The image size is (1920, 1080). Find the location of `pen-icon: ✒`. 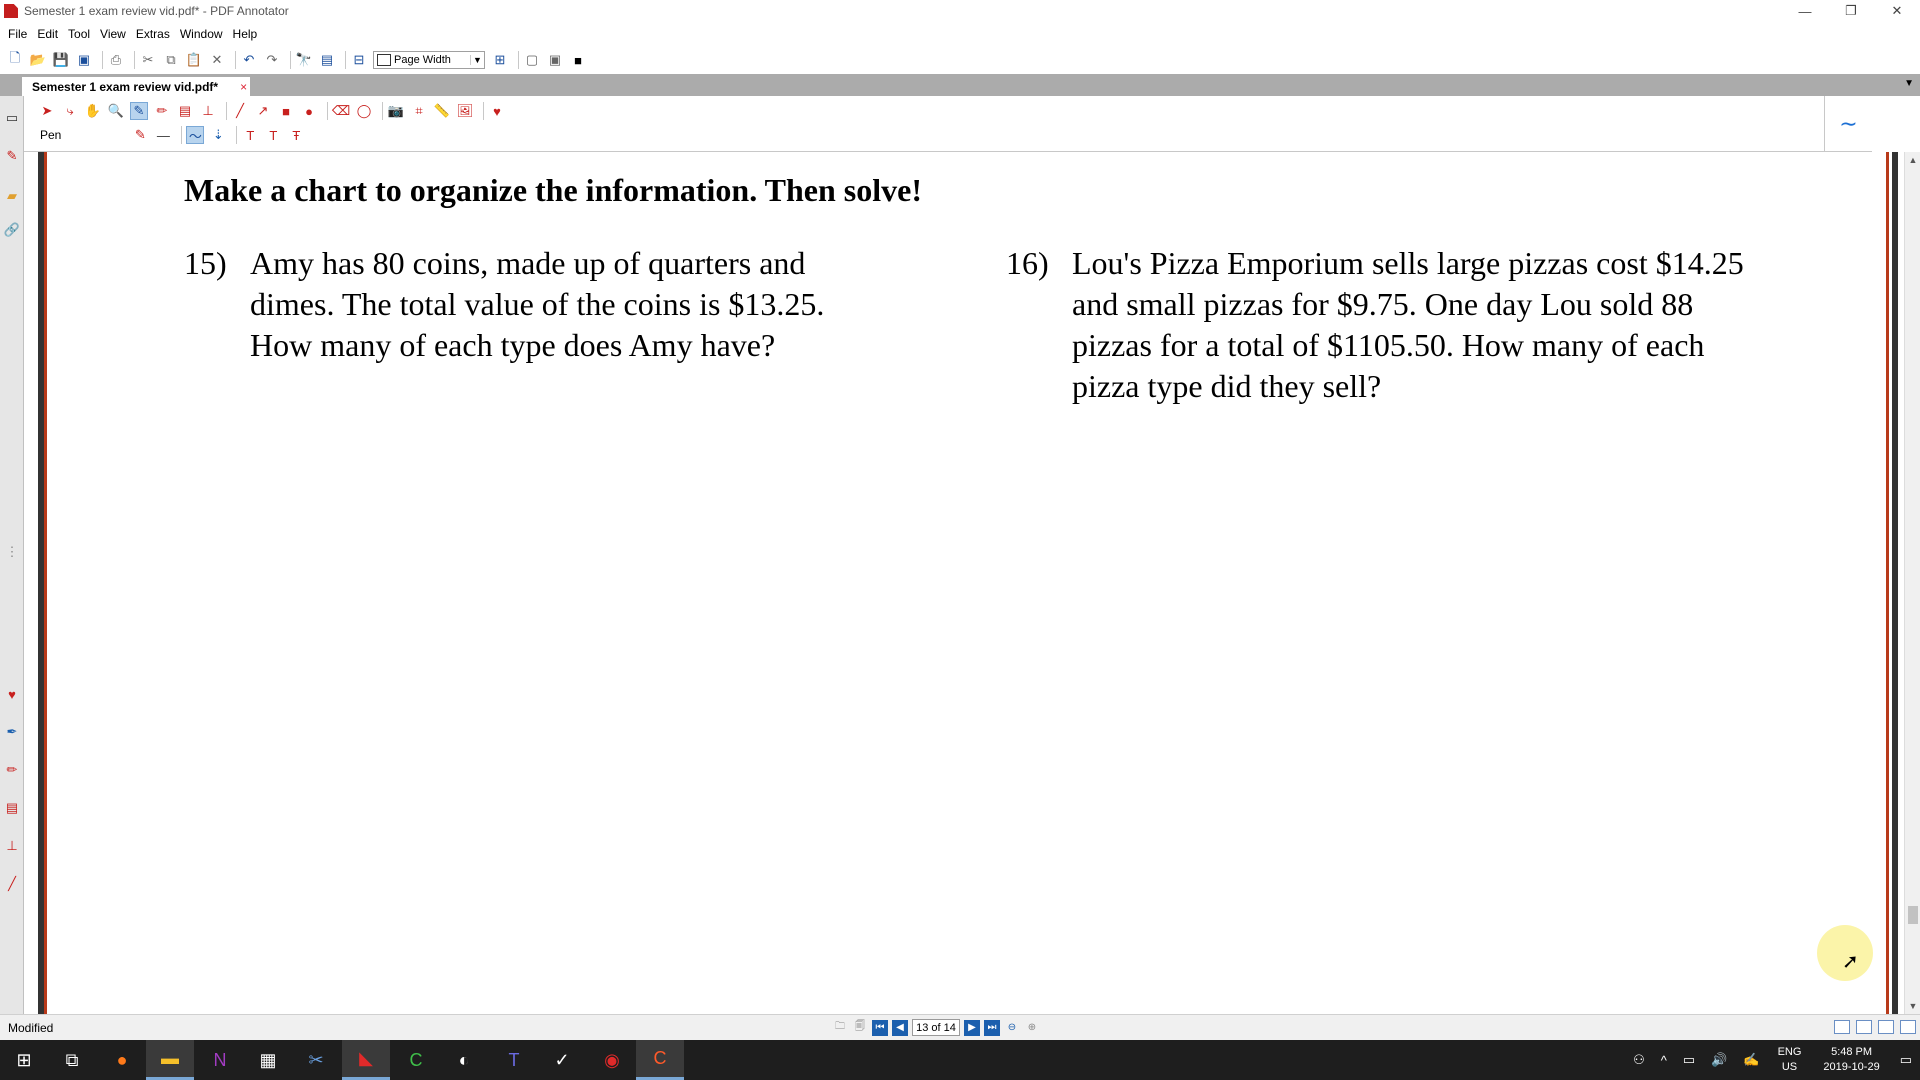

pen-icon: ✒ is located at coordinates (12, 732).